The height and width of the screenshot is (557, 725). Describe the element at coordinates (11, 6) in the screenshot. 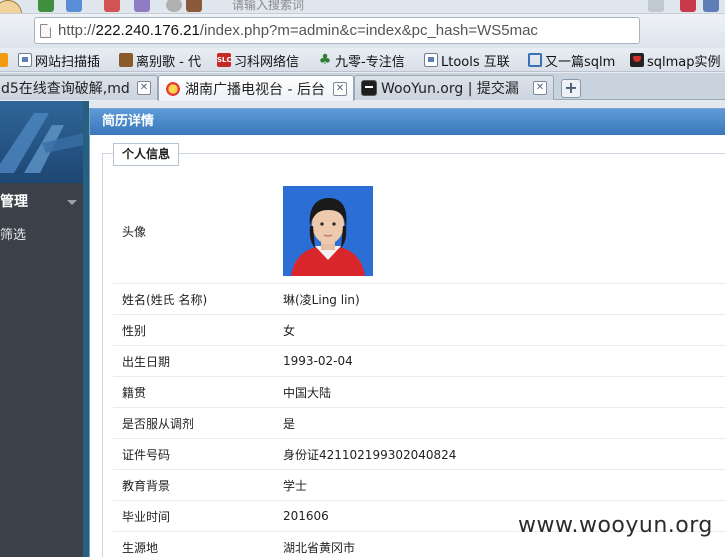

I see `mascot-icon` at that location.